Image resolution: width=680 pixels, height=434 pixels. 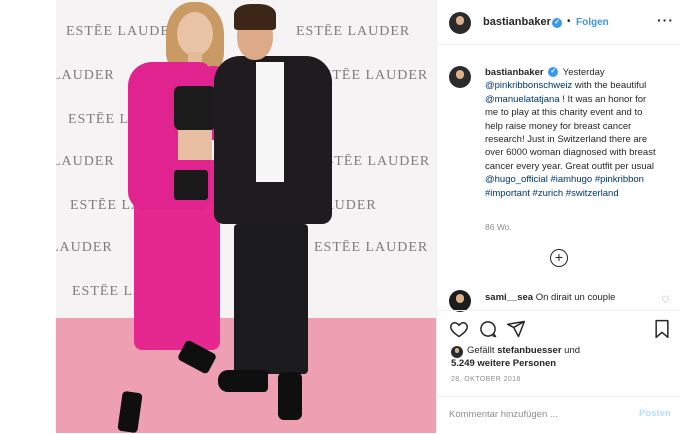 I want to click on man-white-shirt, so click(x=270, y=122).